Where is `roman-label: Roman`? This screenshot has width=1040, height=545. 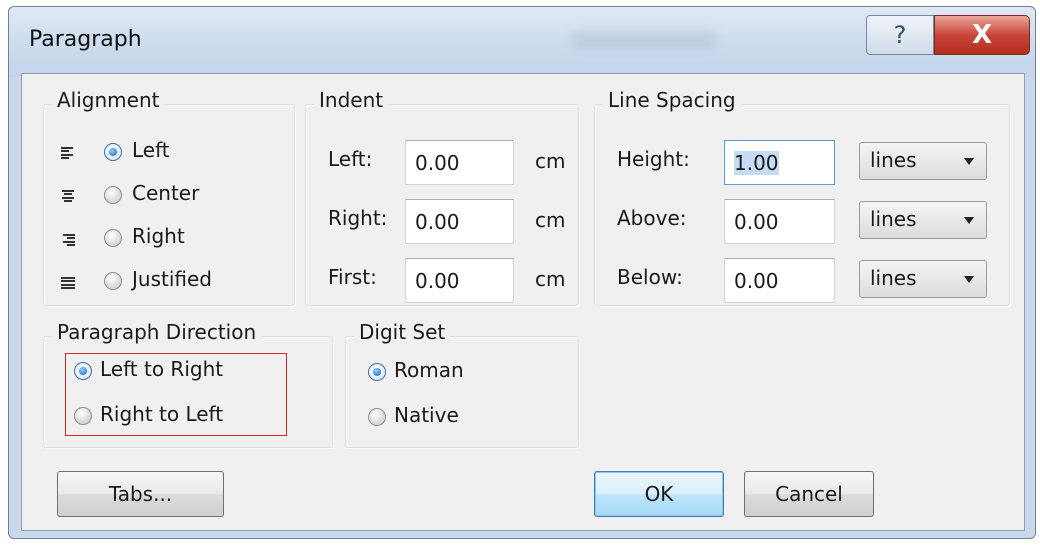 roman-label: Roman is located at coordinates (429, 370).